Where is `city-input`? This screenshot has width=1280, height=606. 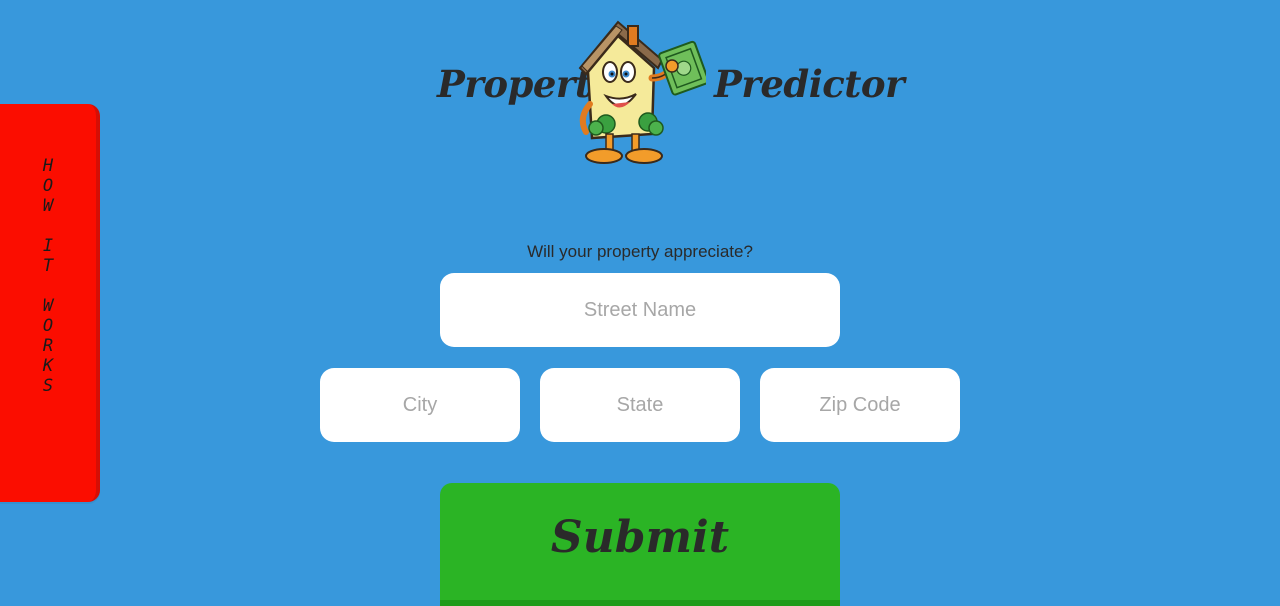 city-input is located at coordinates (420, 405).